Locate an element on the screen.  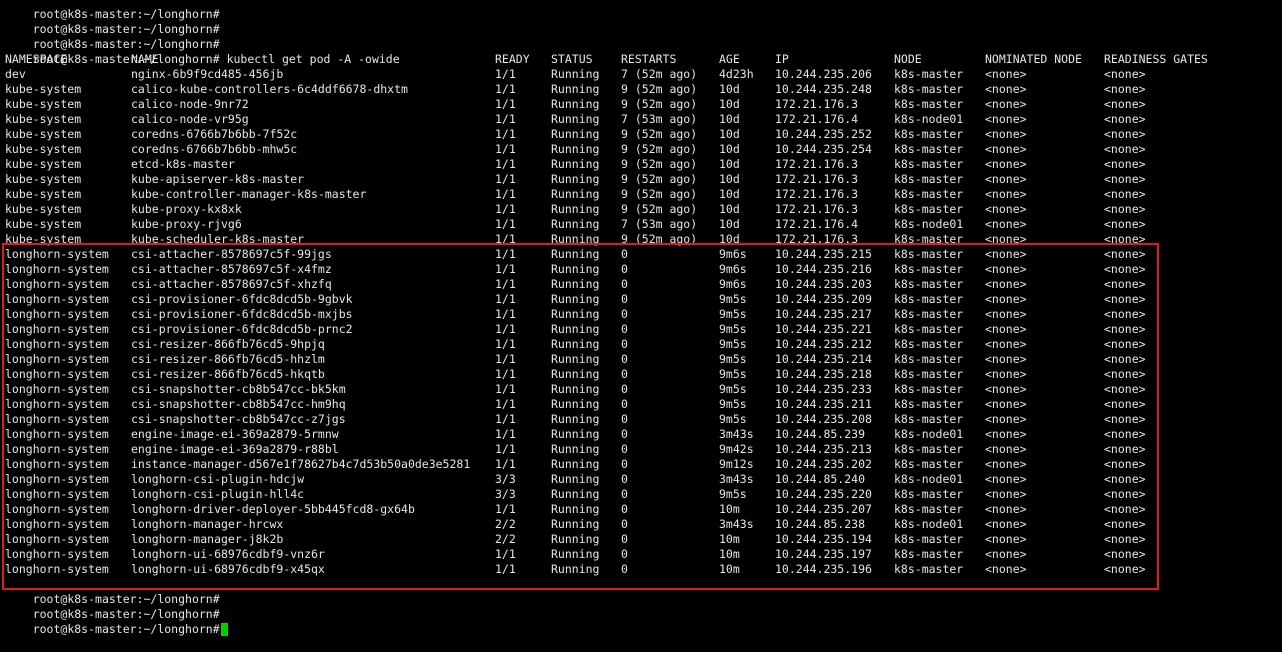
cell-name: longhorn-manager-j8k2b is located at coordinates (207, 539).